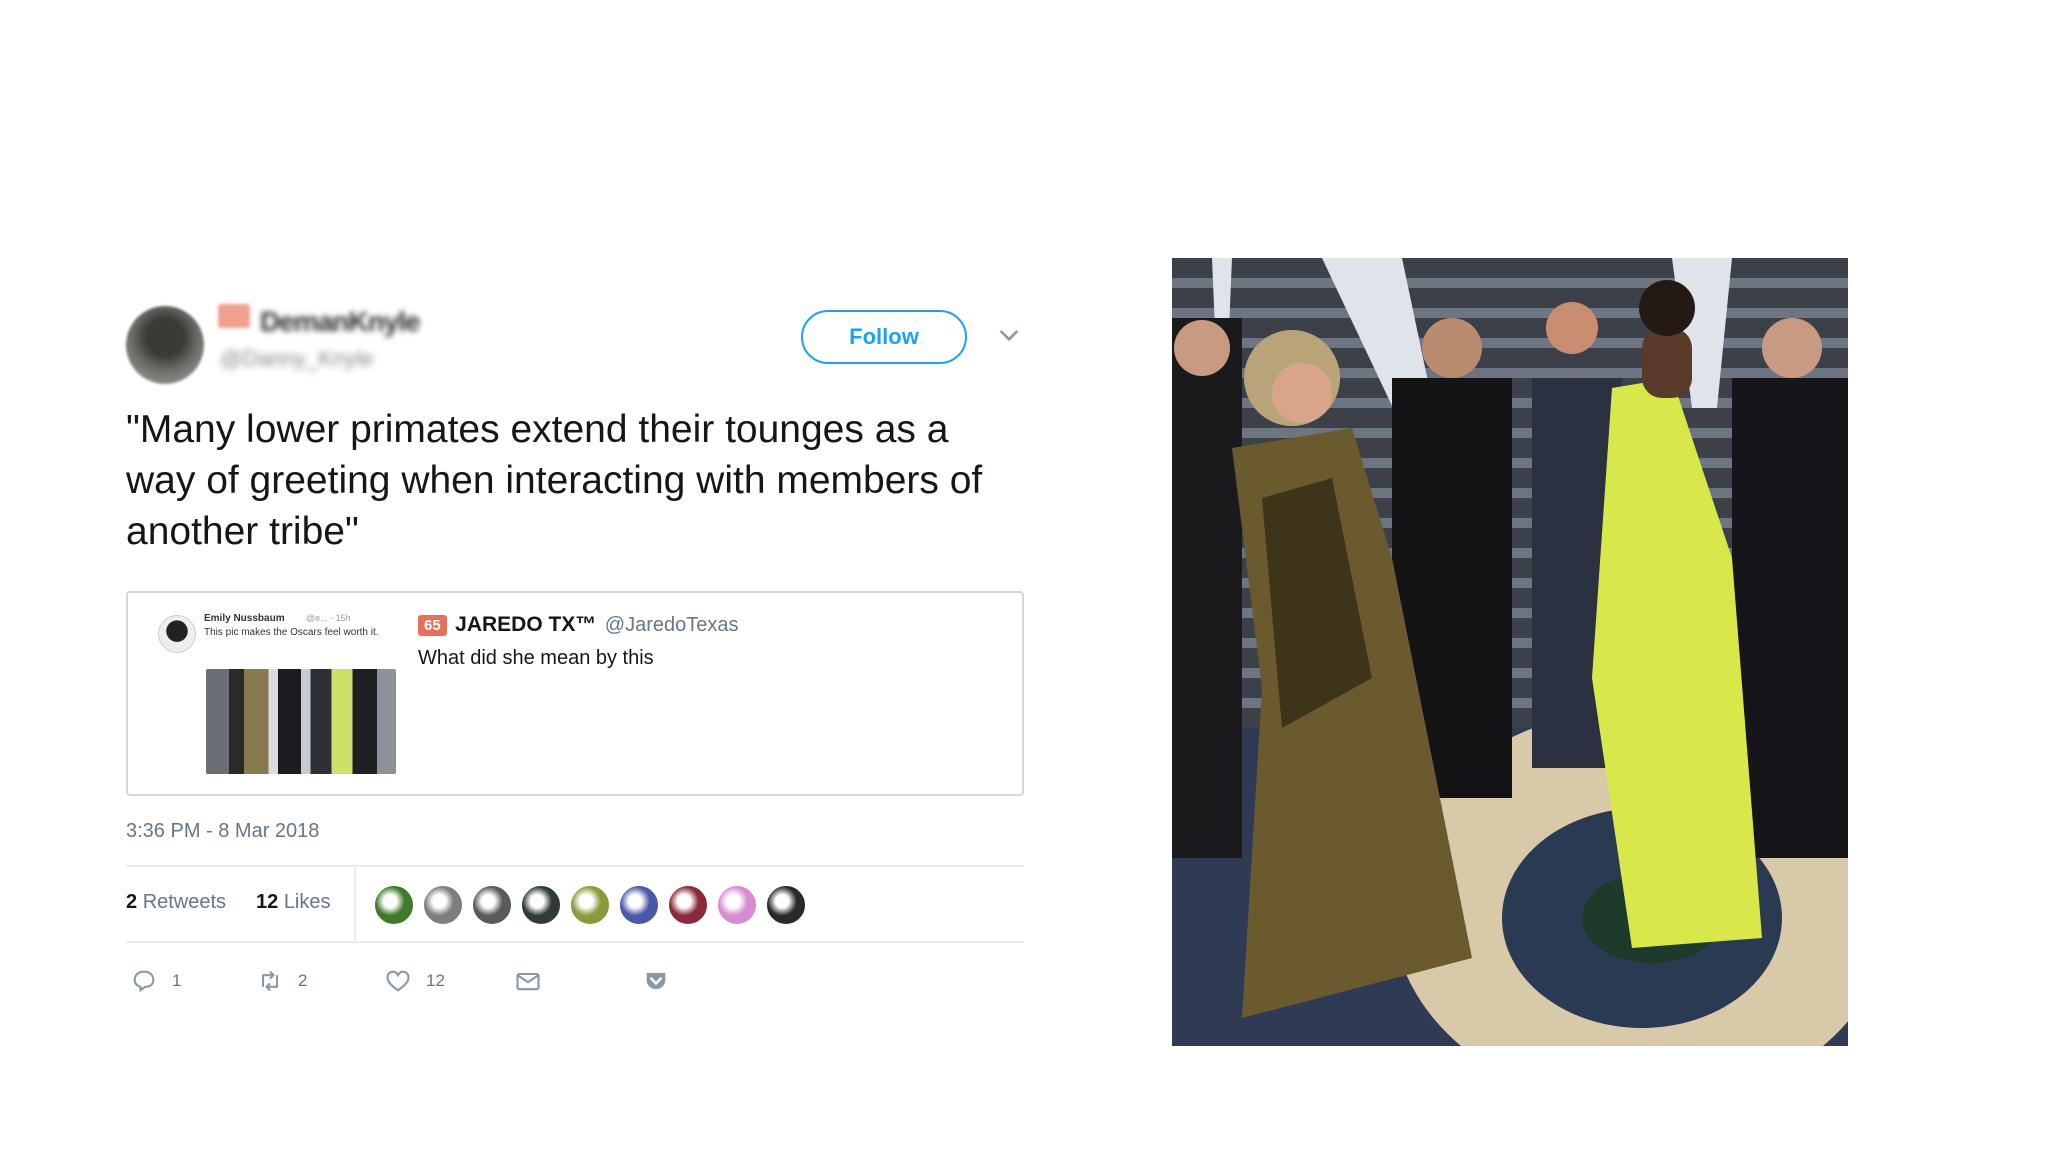  Describe the element at coordinates (435, 980) in the screenshot. I see `like-count: 12` at that location.